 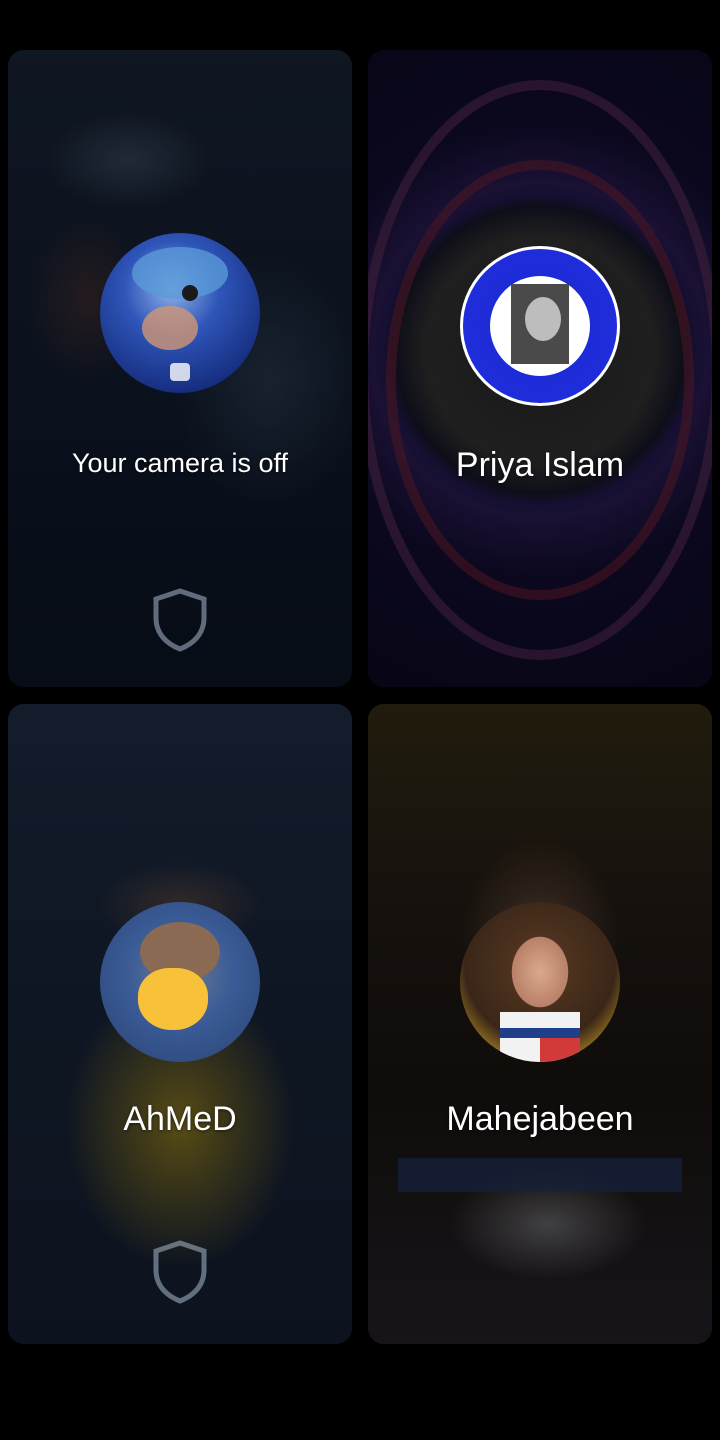 What do you see at coordinates (540, 465) in the screenshot?
I see `participant-name: Priya Islam` at bounding box center [540, 465].